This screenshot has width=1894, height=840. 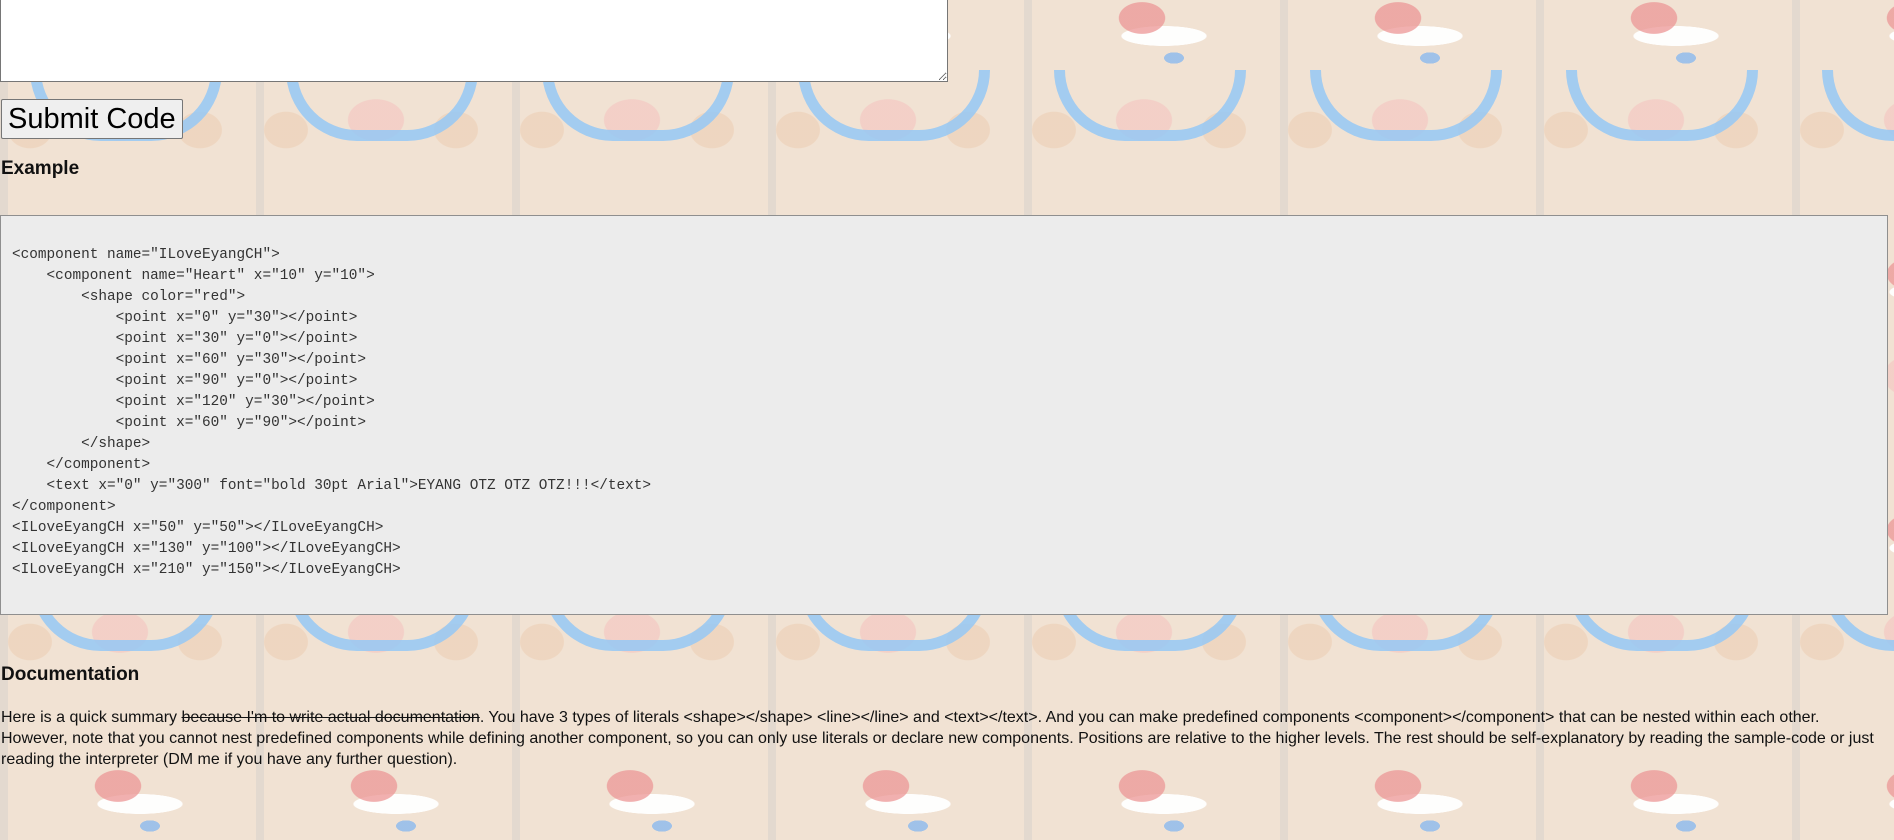 I want to click on submit-code-button: Submit Code, so click(x=92, y=119).